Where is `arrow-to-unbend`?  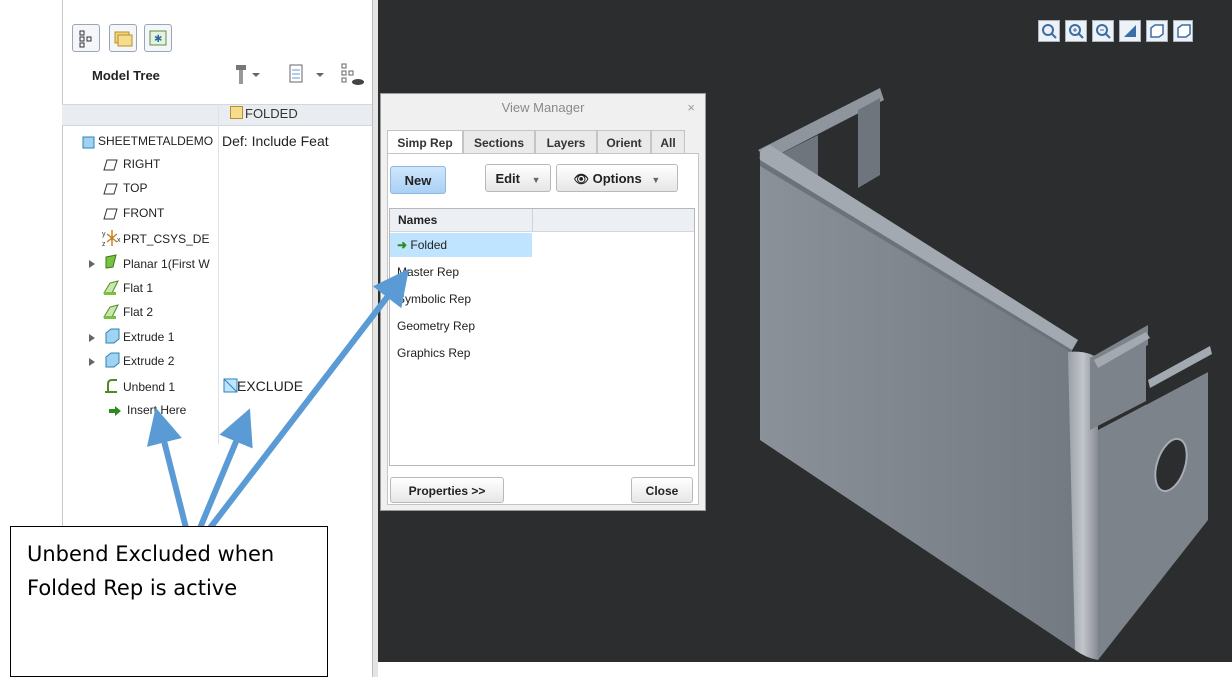 arrow-to-unbend is located at coordinates (167, 468).